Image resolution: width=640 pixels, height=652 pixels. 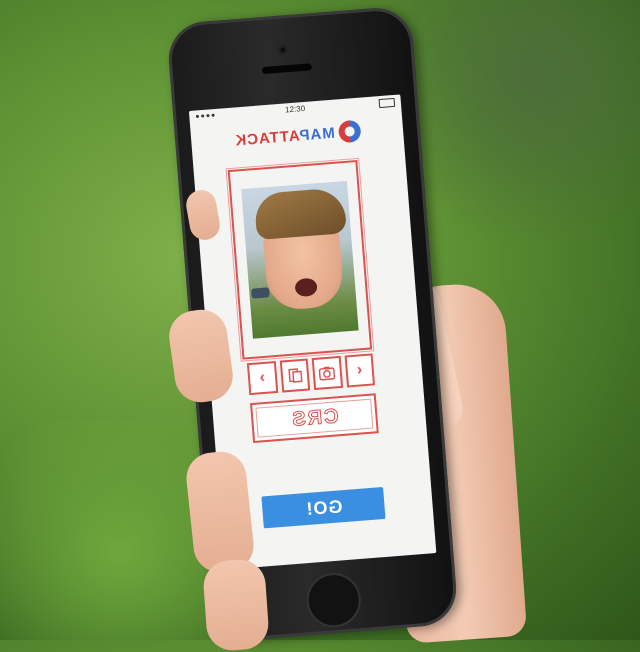 I want to click on prev-button: ‹, so click(x=262, y=378).